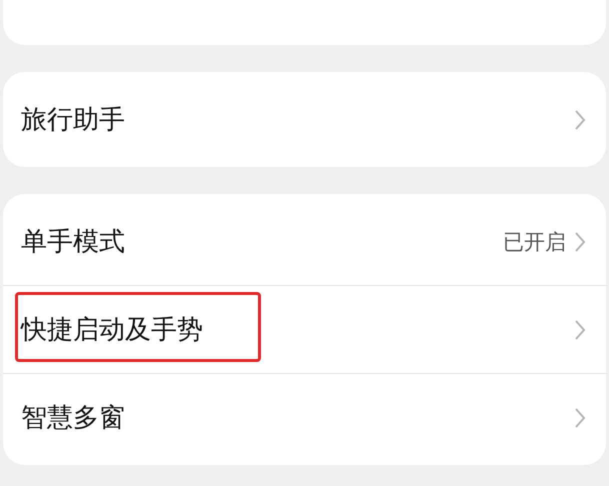 This screenshot has height=486, width=609. What do you see at coordinates (73, 120) in the screenshot?
I see `item-label: 旅行助手` at bounding box center [73, 120].